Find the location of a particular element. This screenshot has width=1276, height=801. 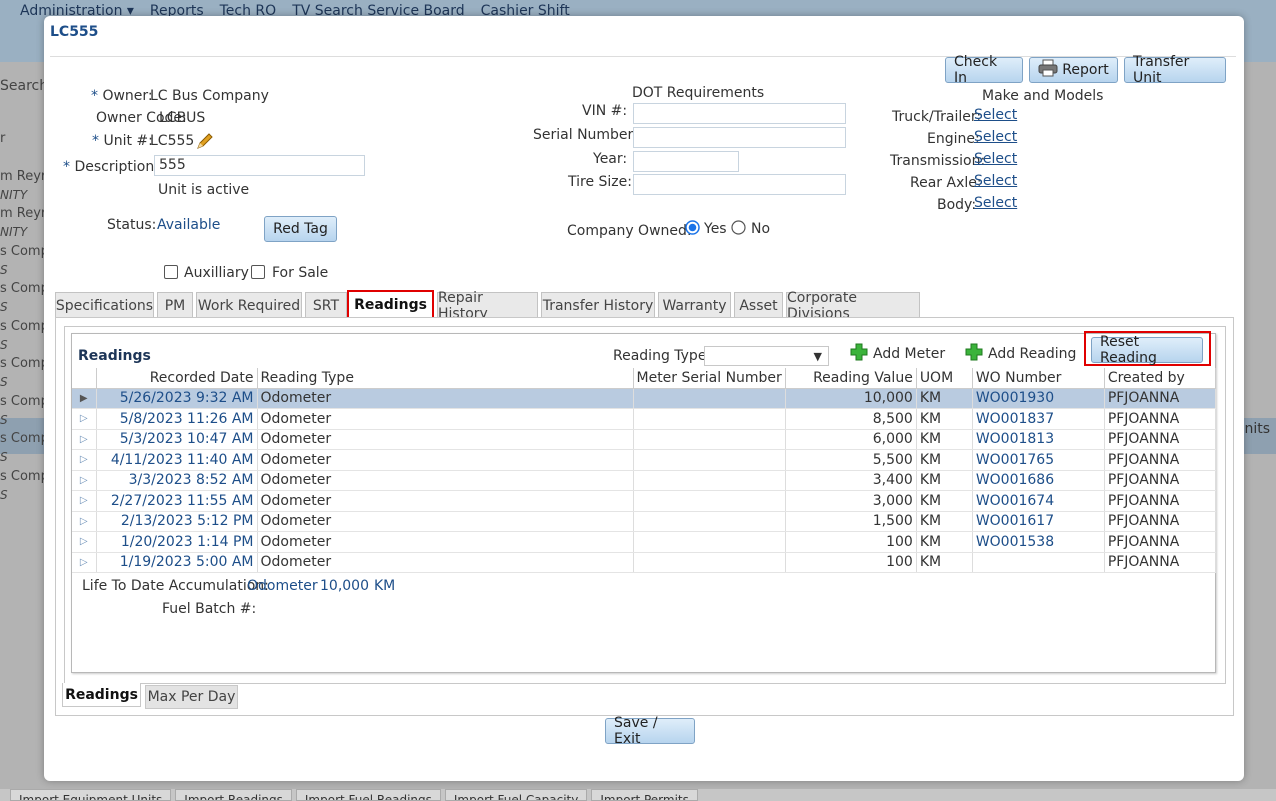

col-created-by: Created by is located at coordinates (1160, 378).